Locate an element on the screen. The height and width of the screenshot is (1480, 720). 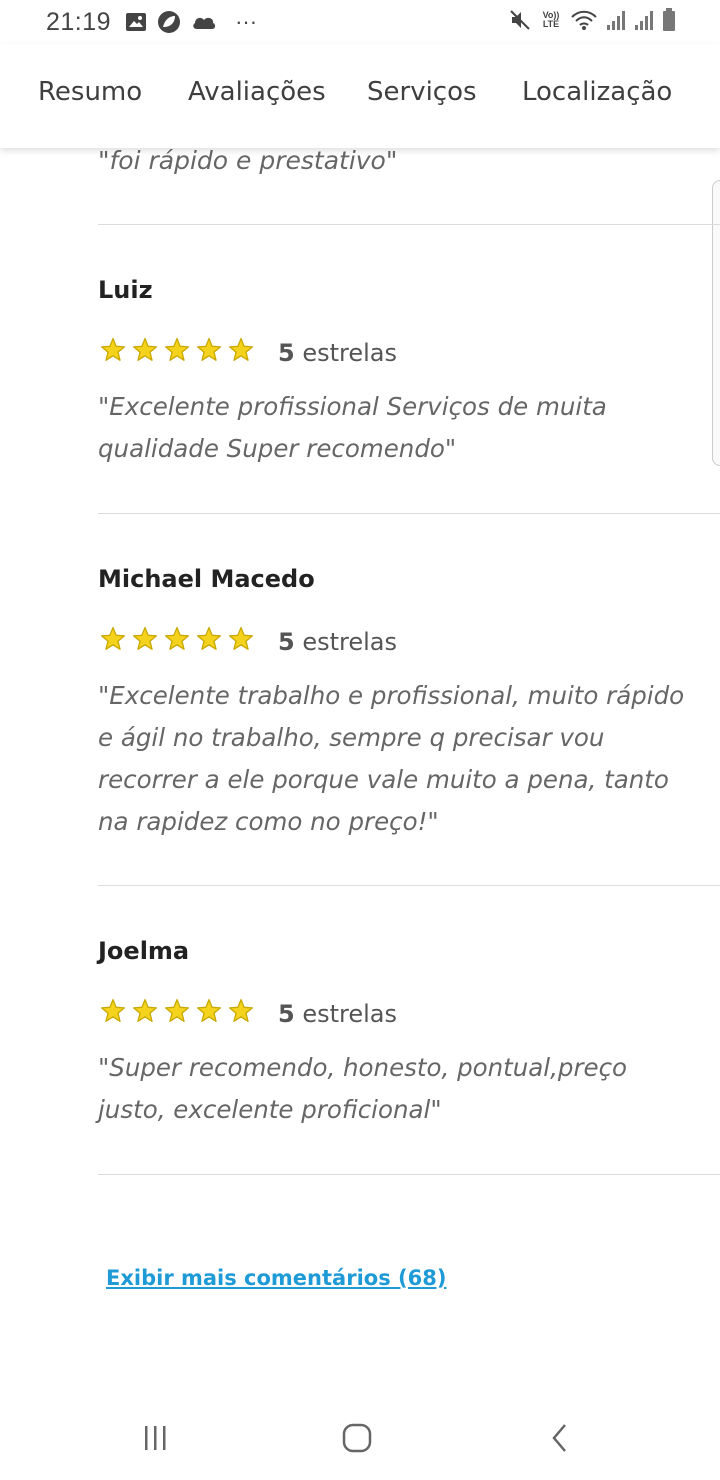
home-button is located at coordinates (357, 1440).